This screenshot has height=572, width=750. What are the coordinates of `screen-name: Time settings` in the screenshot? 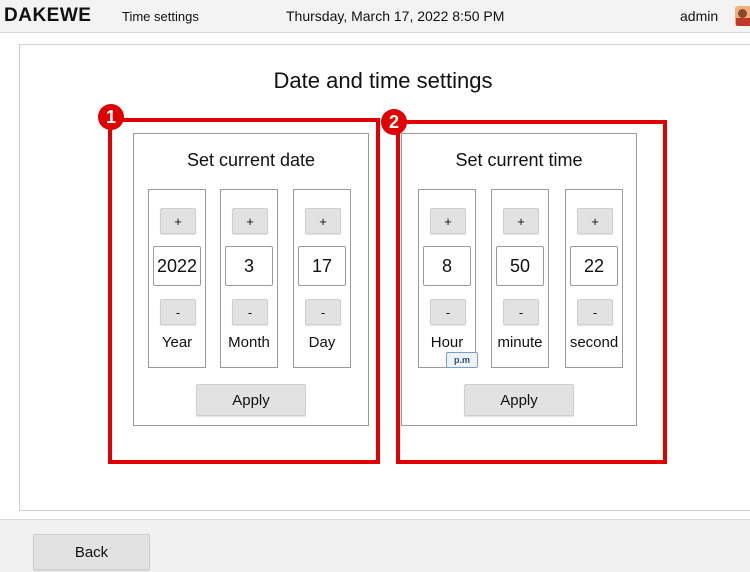 It's located at (160, 16).